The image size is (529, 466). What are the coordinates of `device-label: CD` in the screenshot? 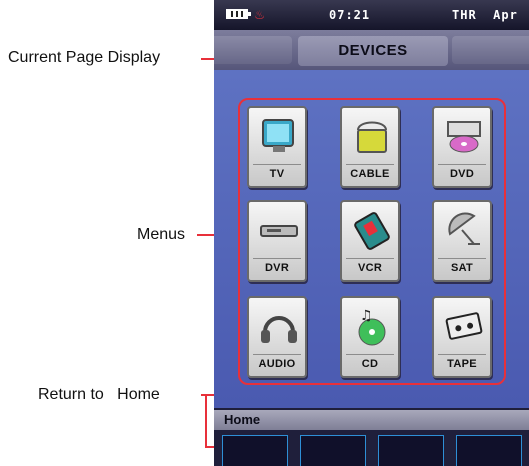 It's located at (370, 364).